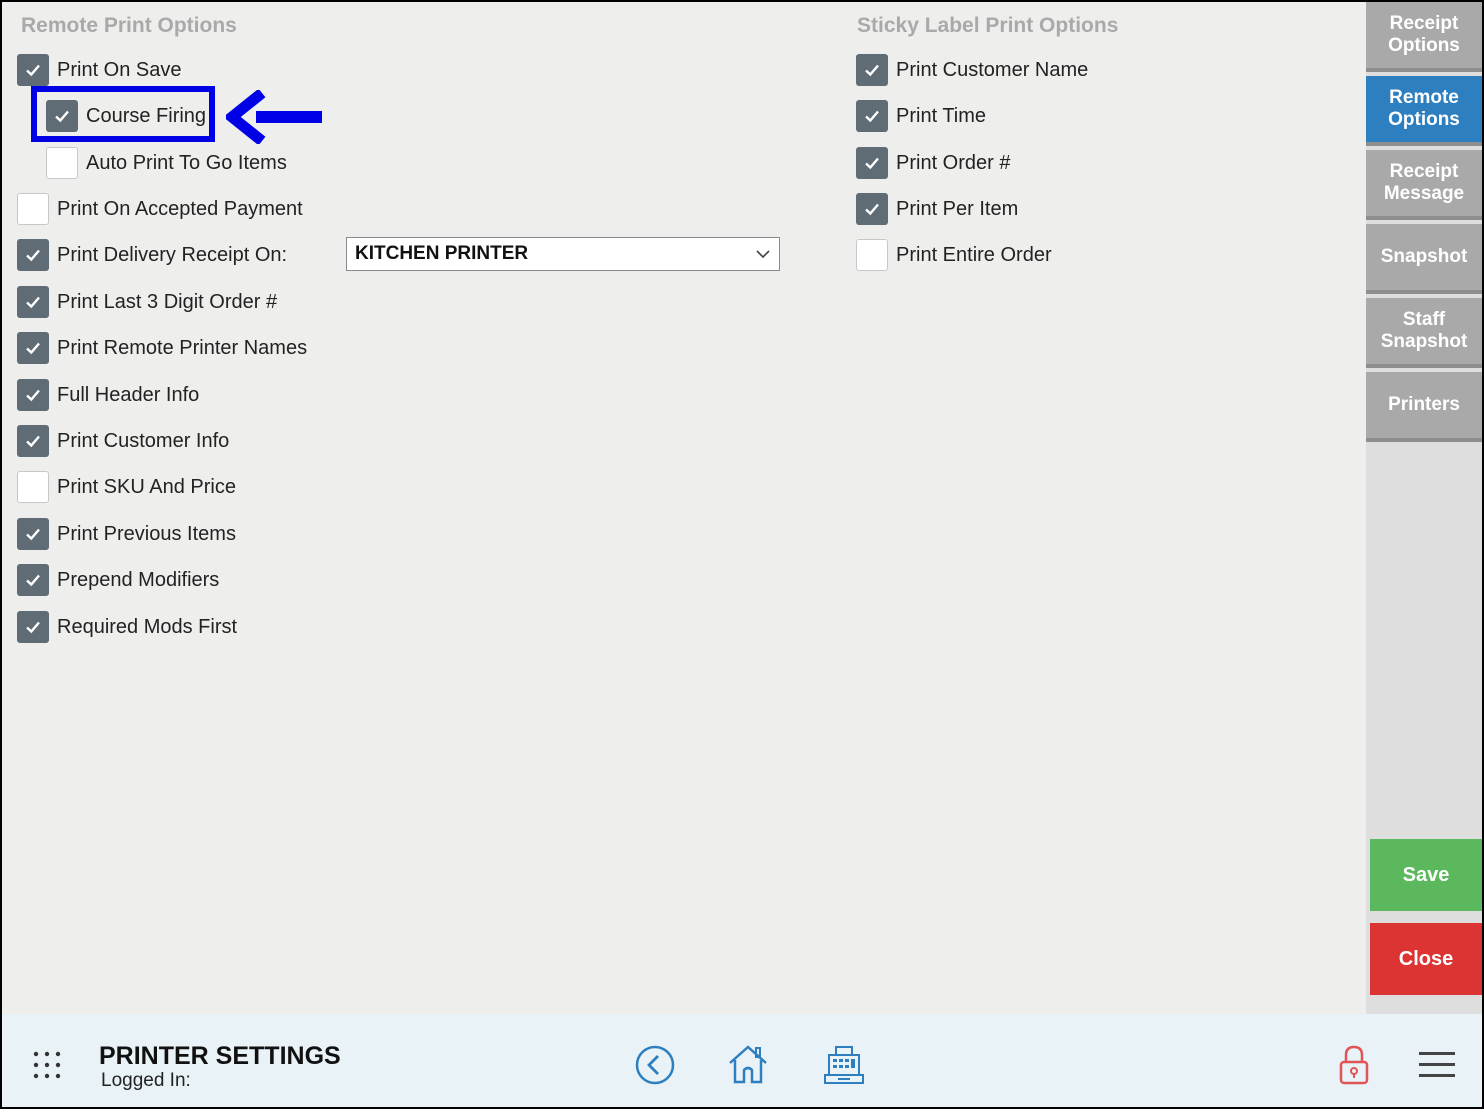 Image resolution: width=1484 pixels, height=1109 pixels. I want to click on option-print-customer-info: Print Customer Info, so click(123, 441).